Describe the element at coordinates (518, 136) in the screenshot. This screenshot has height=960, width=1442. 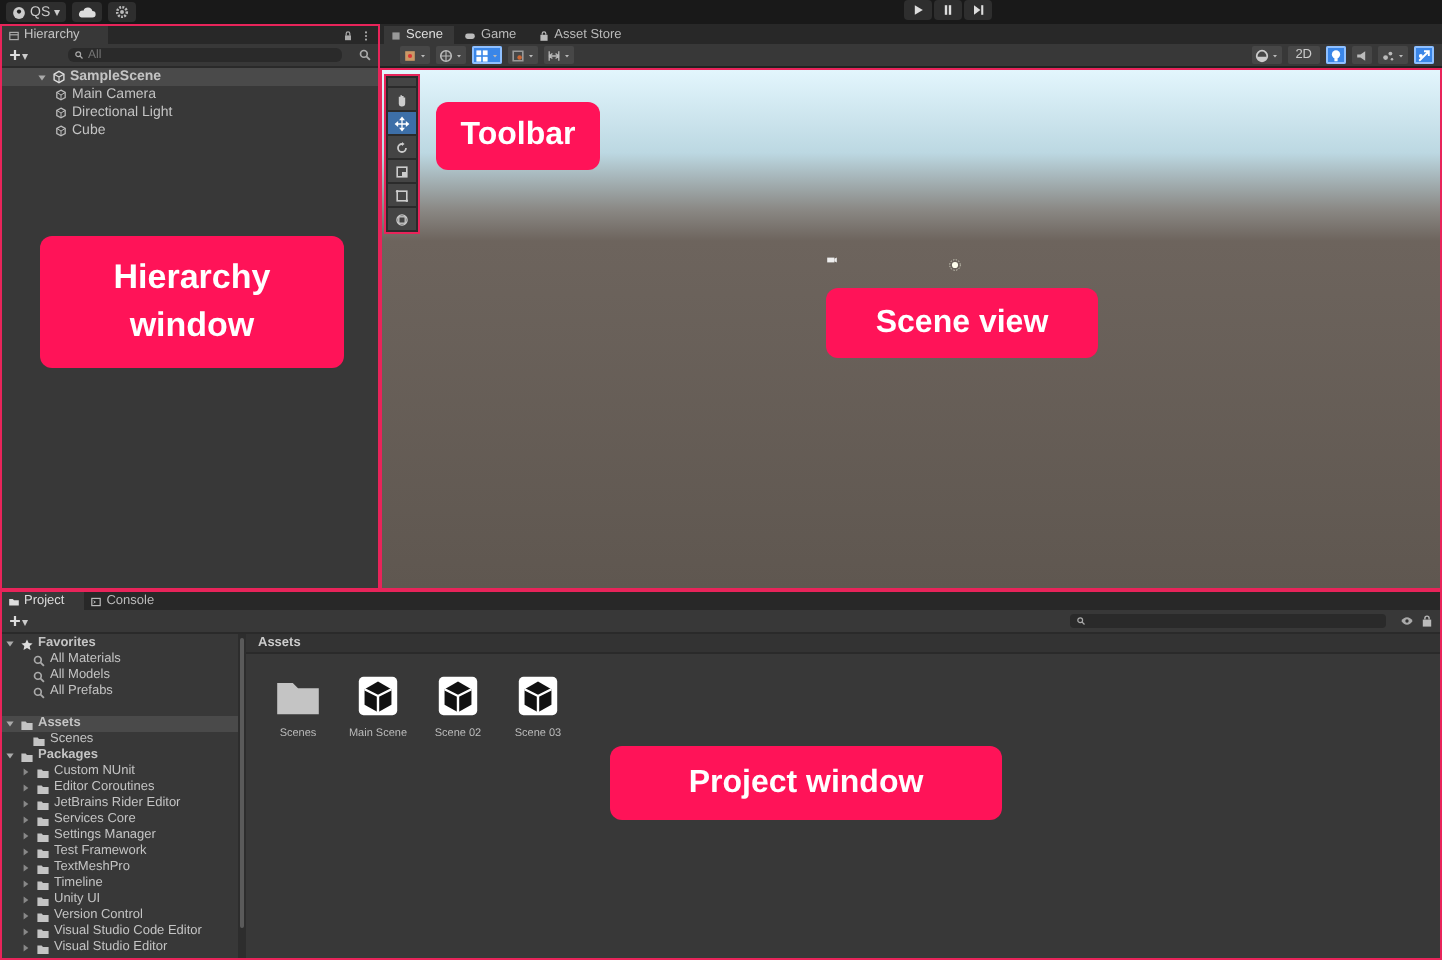
I see `toolbar-callout: Toolbar` at that location.